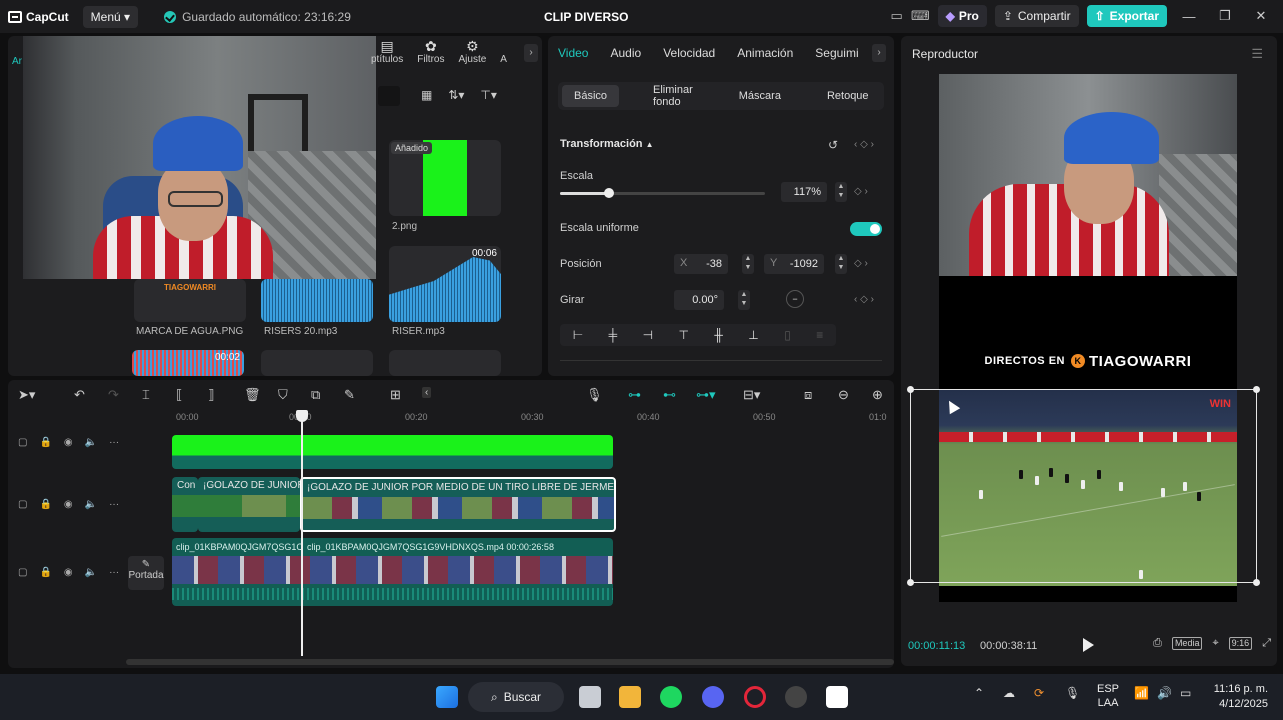 Image resolution: width=1283 pixels, height=720 pixels. I want to click on split-left-icon: ⟦, so click(179, 395).